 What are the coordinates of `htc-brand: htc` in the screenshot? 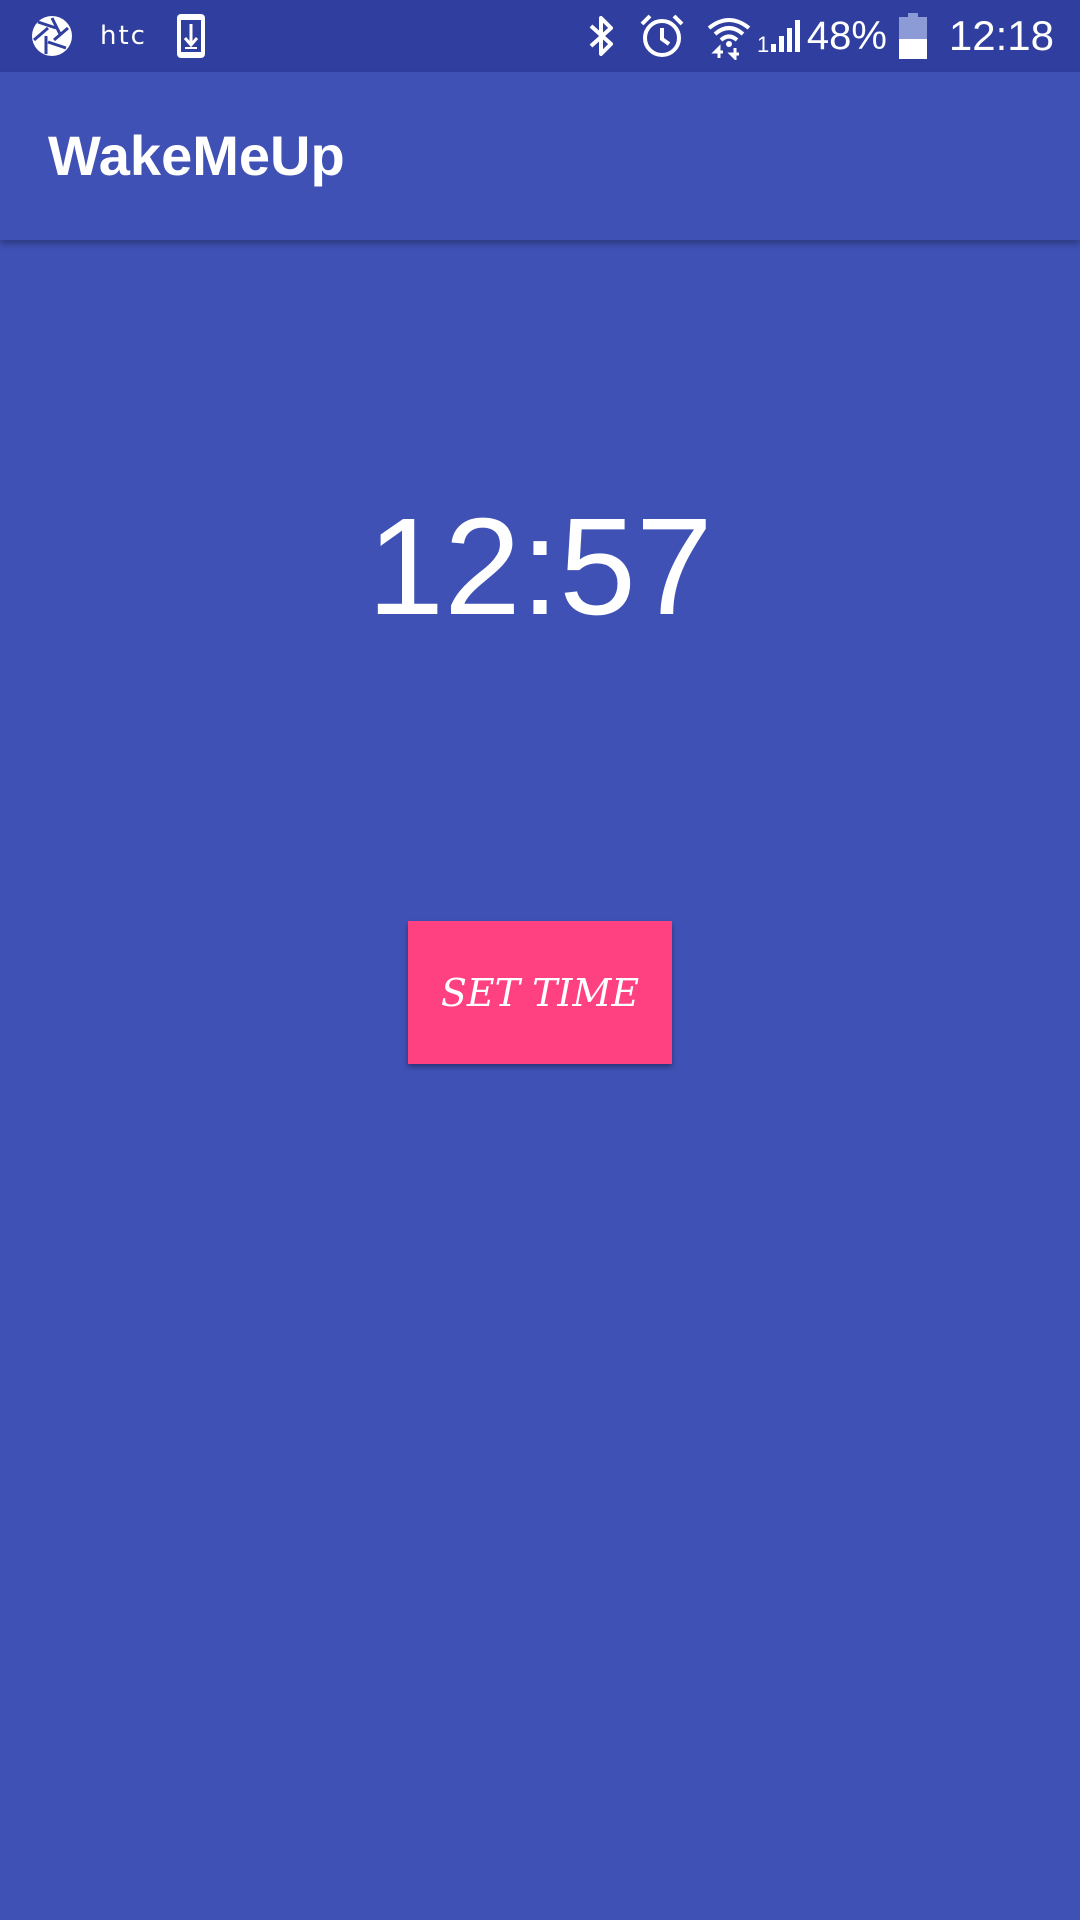 It's located at (123, 36).